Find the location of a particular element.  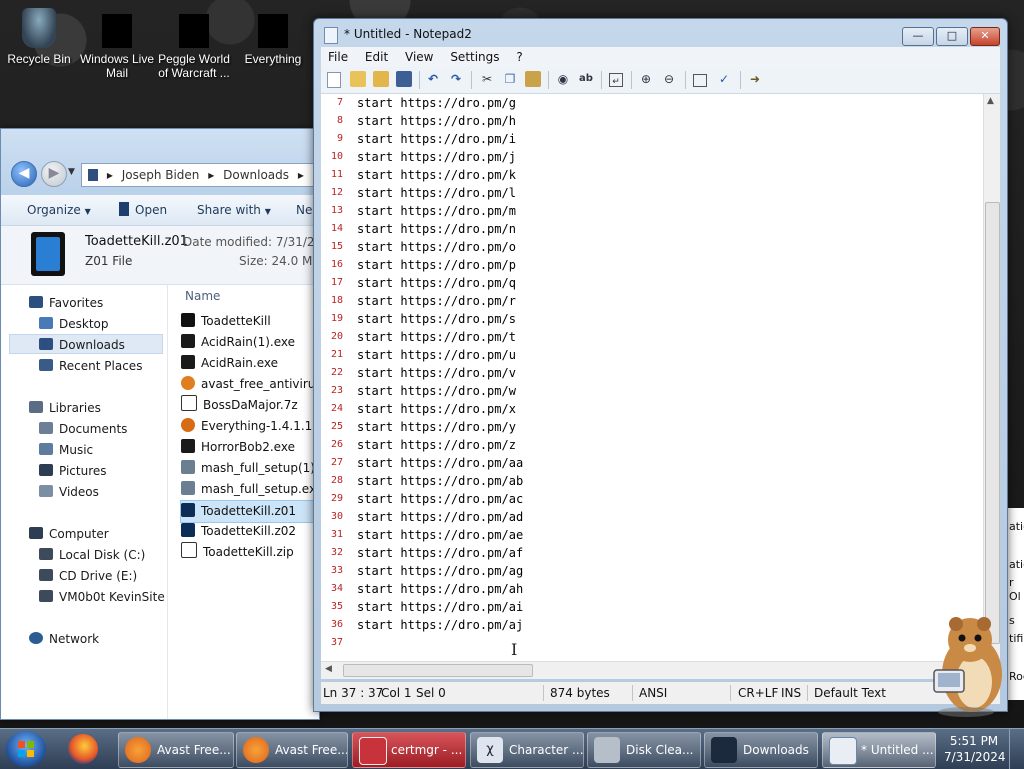

copy-icon: ❐ is located at coordinates (510, 79).